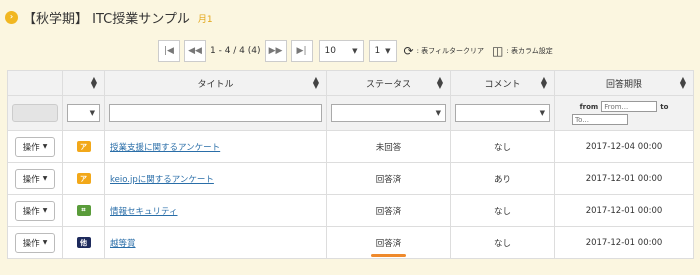 The width and height of the screenshot is (700, 275). I want to click on from-label: from, so click(589, 106).